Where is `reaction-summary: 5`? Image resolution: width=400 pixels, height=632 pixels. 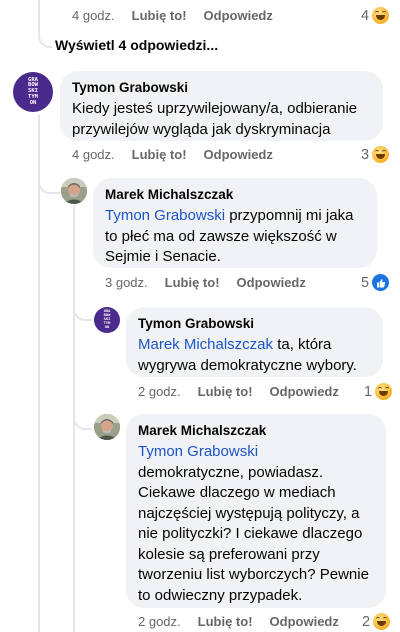
reaction-summary: 5 is located at coordinates (375, 282).